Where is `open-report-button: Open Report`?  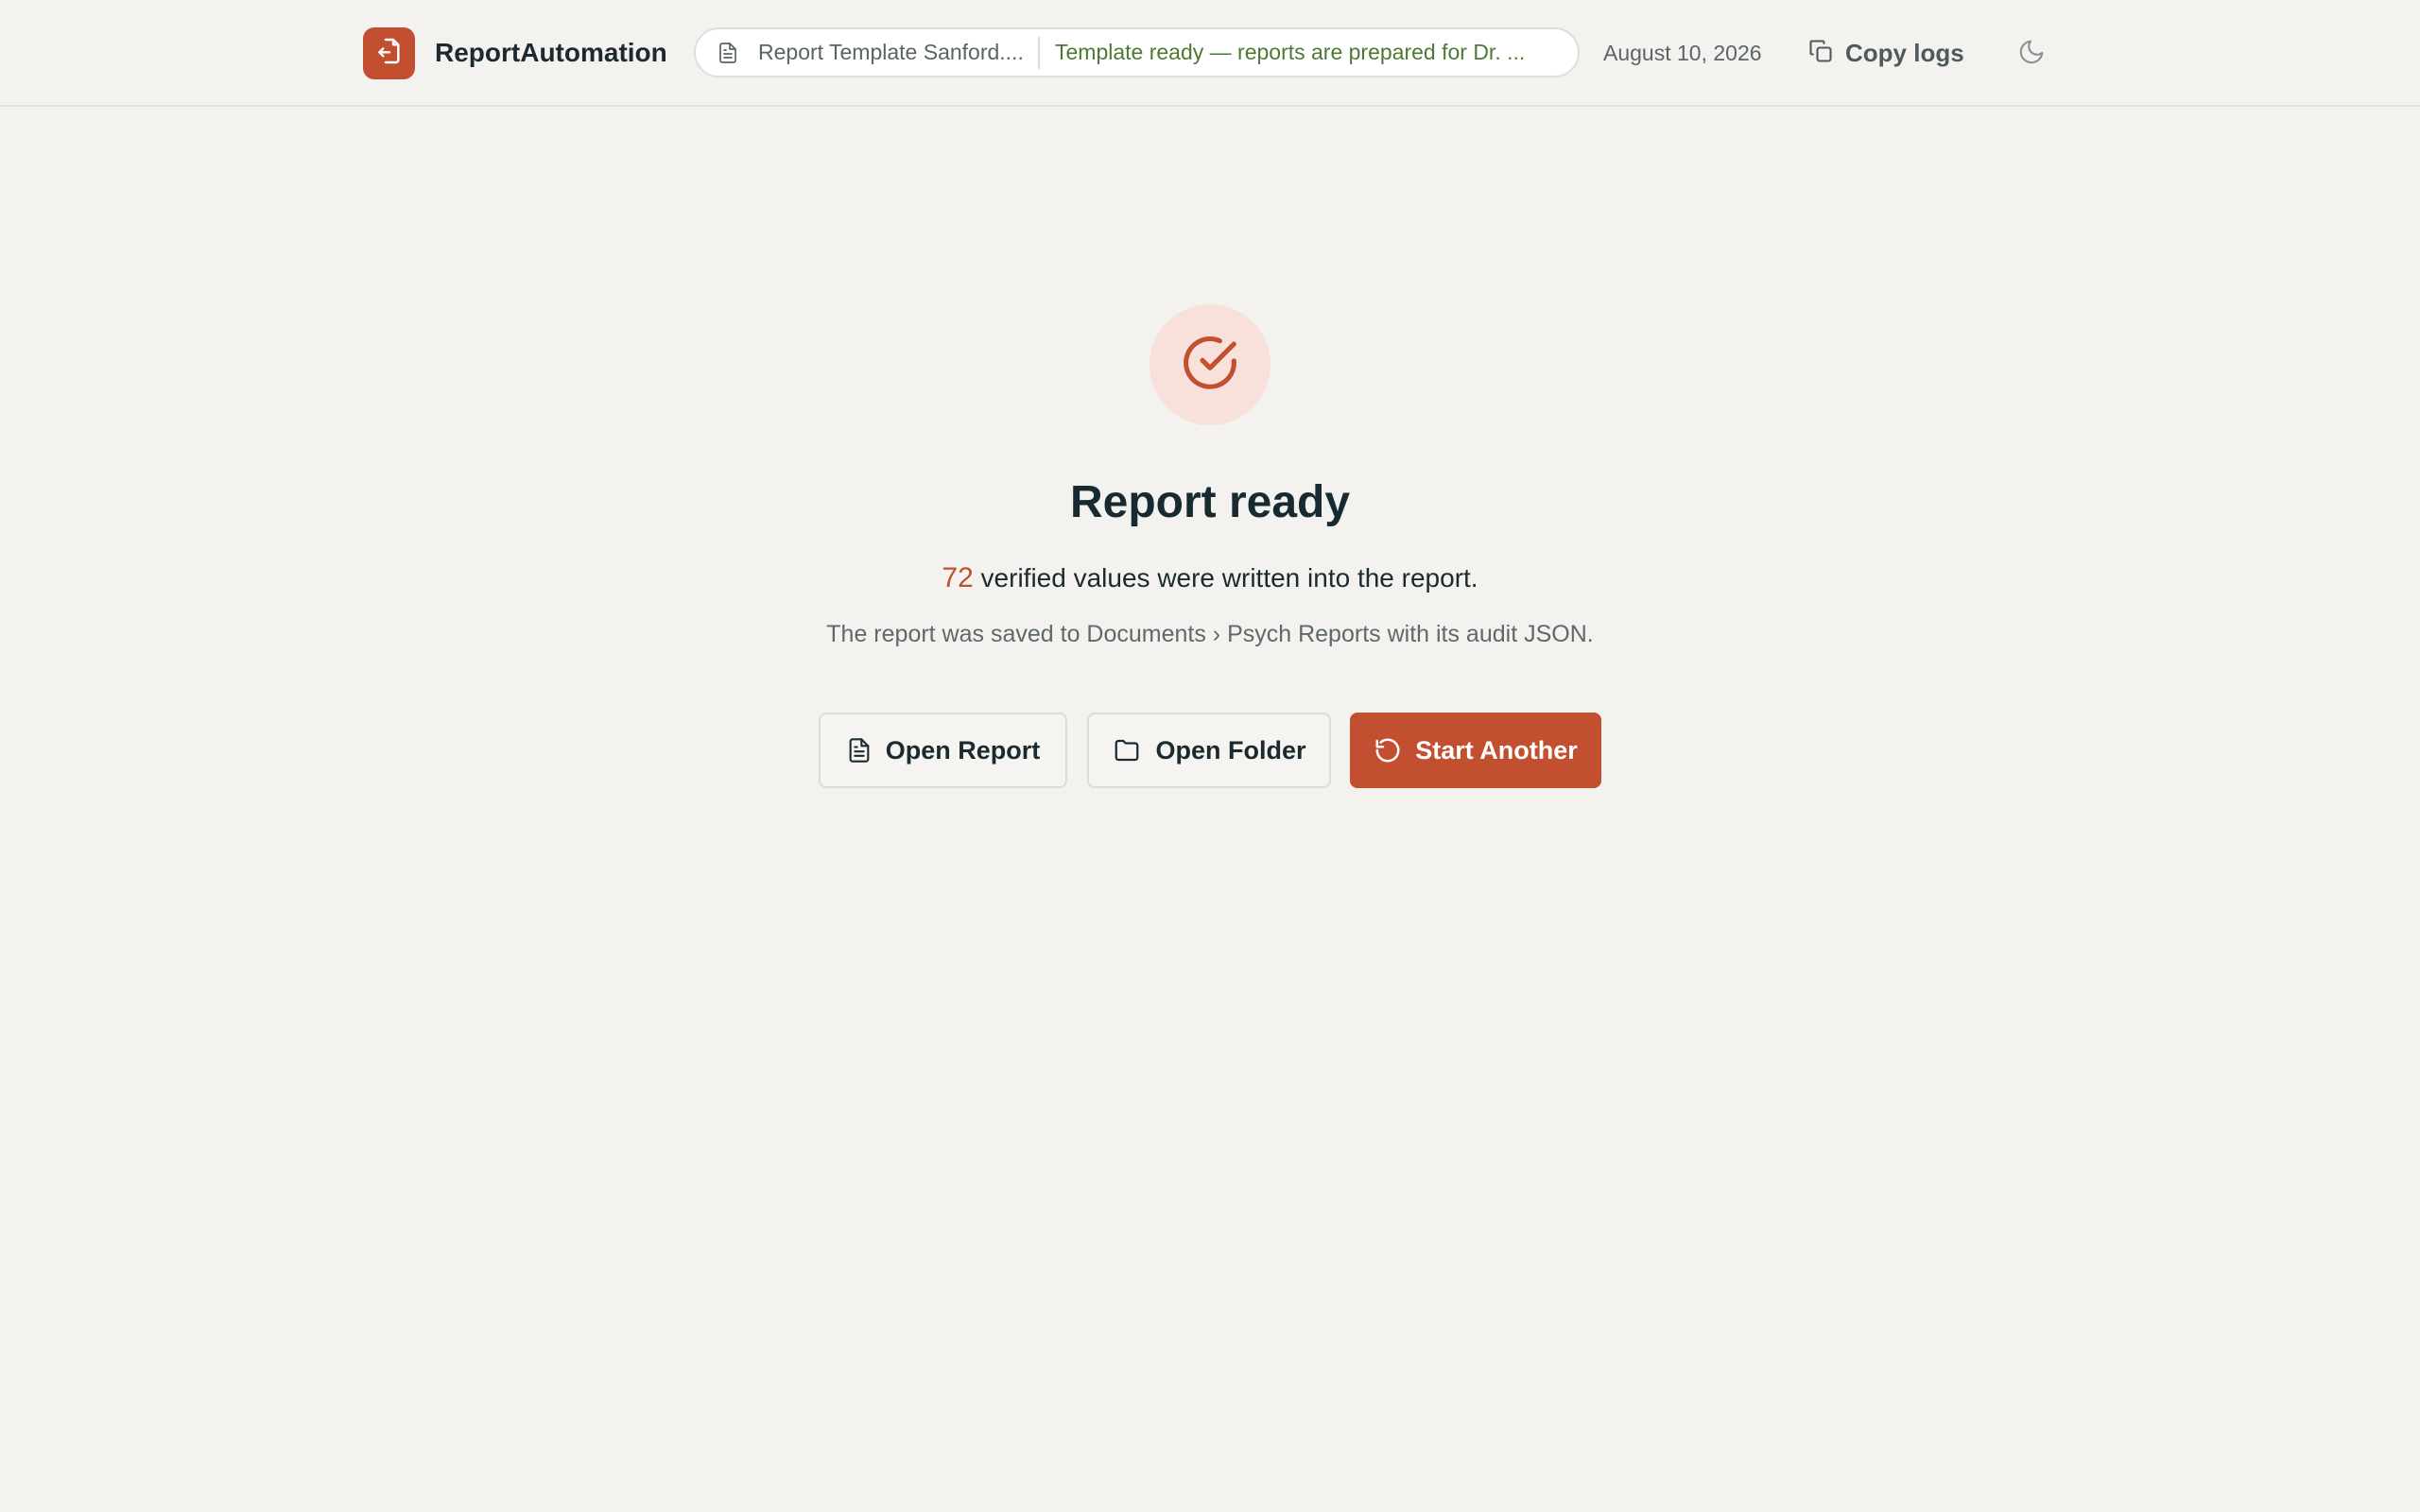 open-report-button: Open Report is located at coordinates (943, 750).